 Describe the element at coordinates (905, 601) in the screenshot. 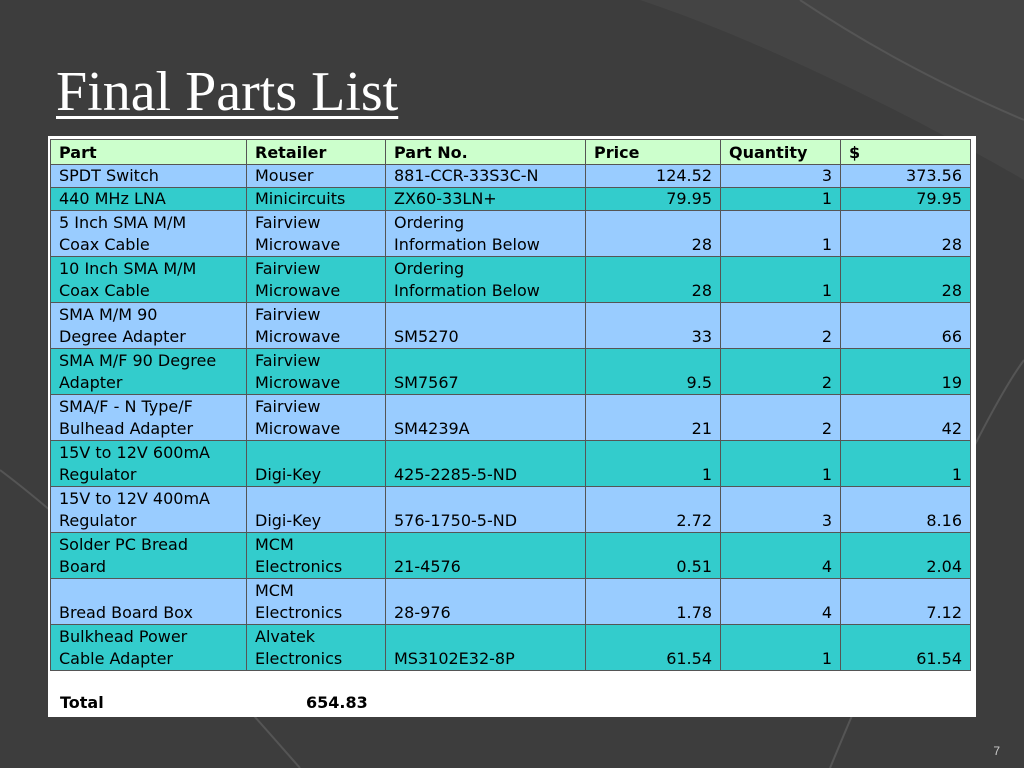

I see `cell-dollar-total: 7.12` at that location.